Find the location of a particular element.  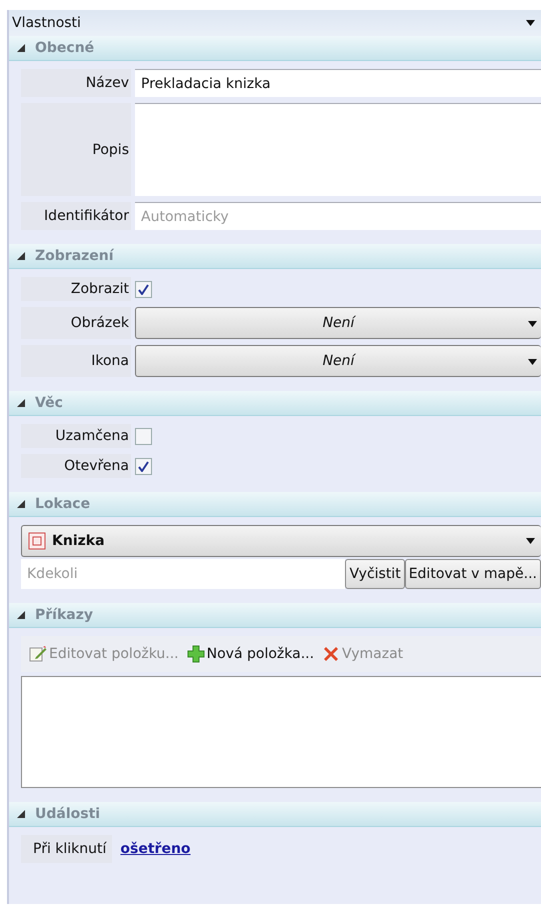

location-dropdown: Knizka is located at coordinates (281, 541).